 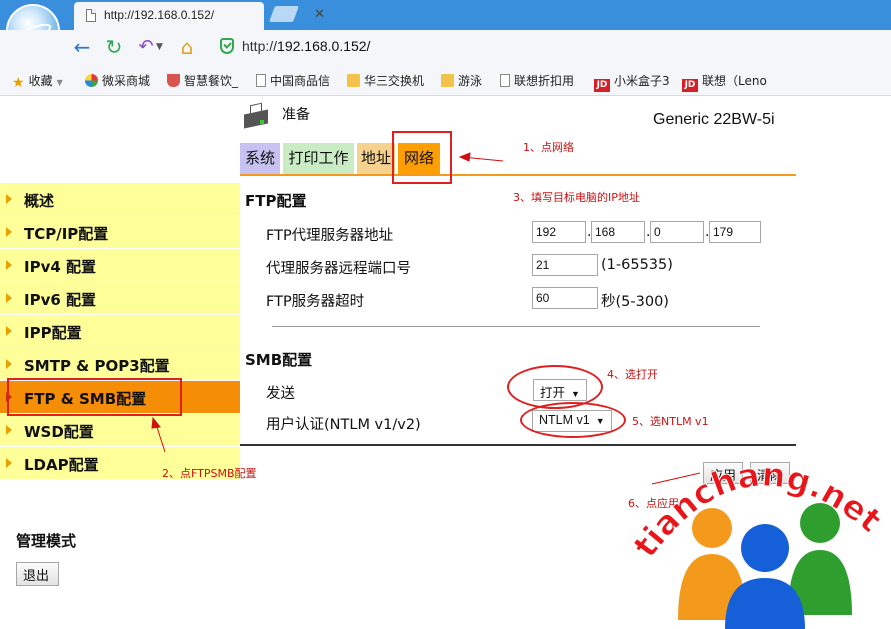 I want to click on tianchang-watermark: tianchang.net, so click(x=757, y=539).